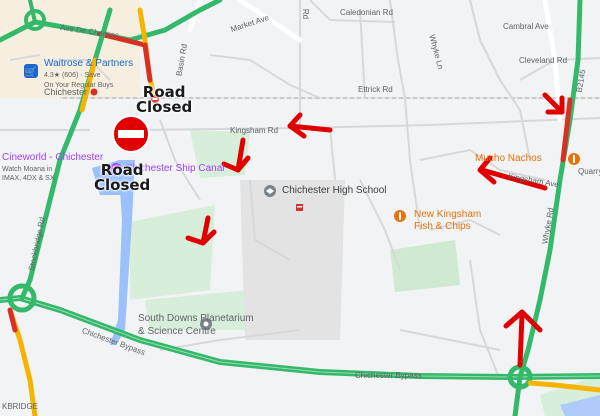  What do you see at coordinates (366, 12) in the screenshot?
I see `road-label-caledonian-rd: Caledonian Rd` at bounding box center [366, 12].